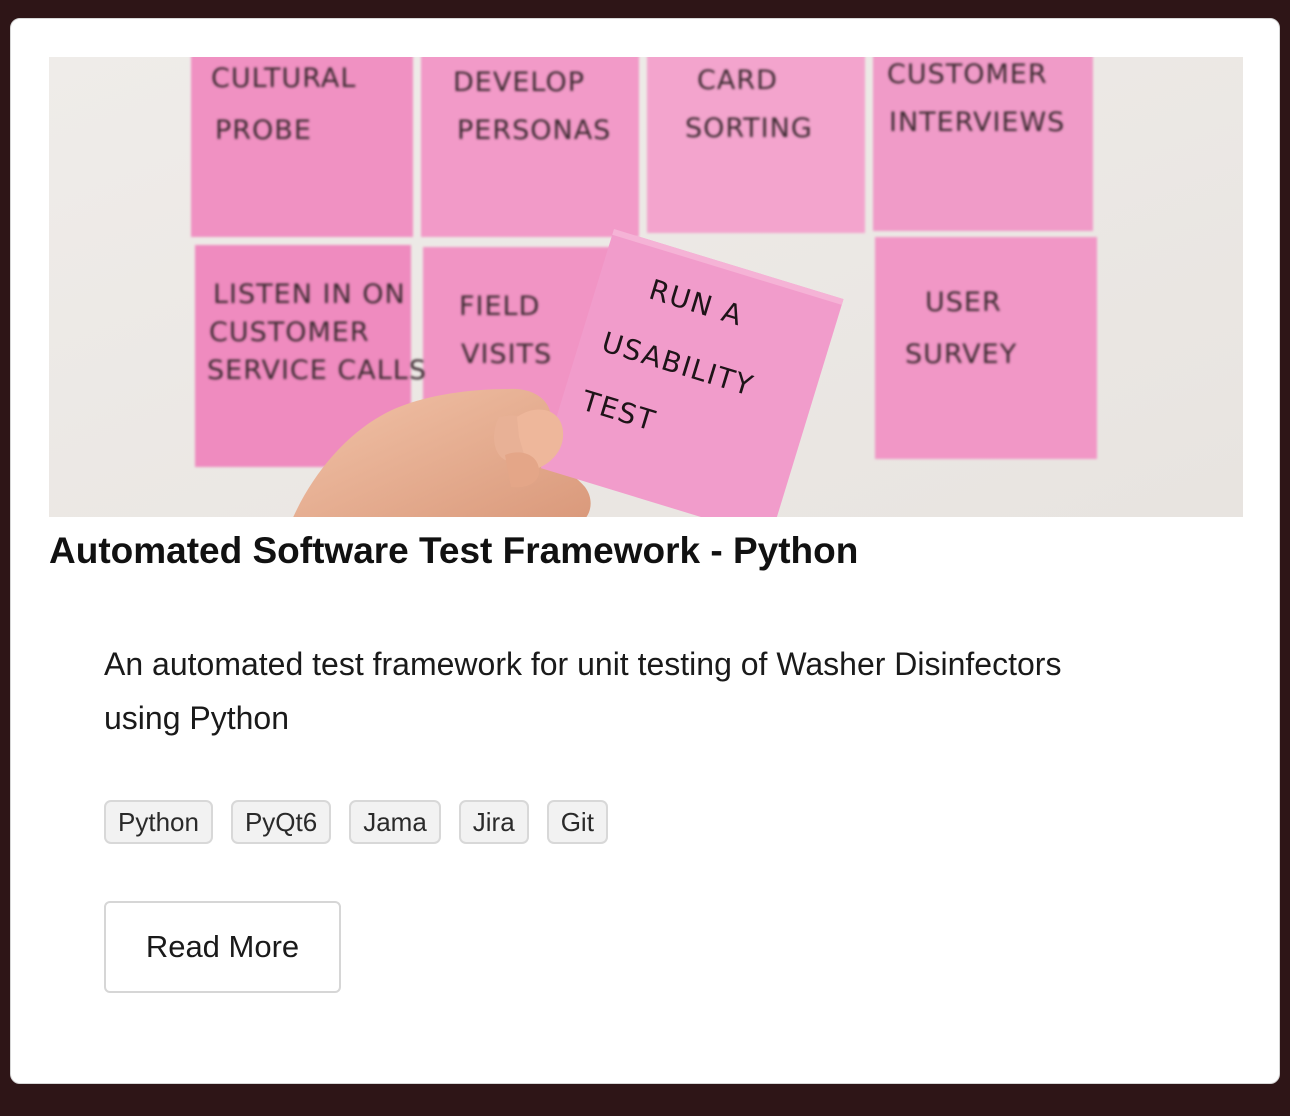  What do you see at coordinates (577, 822) in the screenshot?
I see `tag-git: Git` at bounding box center [577, 822].